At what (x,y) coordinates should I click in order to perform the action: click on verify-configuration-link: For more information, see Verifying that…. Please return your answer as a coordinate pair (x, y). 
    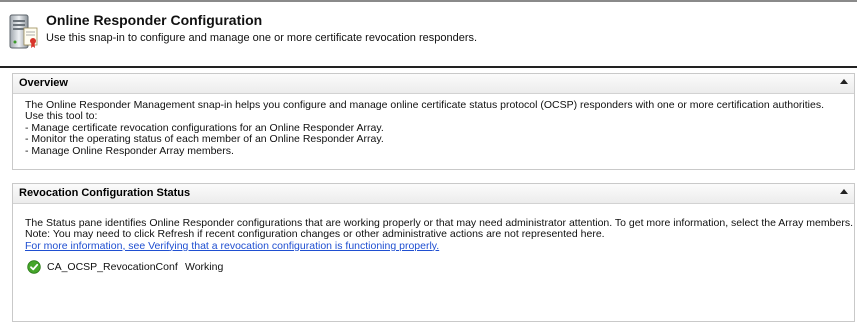
    Looking at the image, I should click on (433, 246).